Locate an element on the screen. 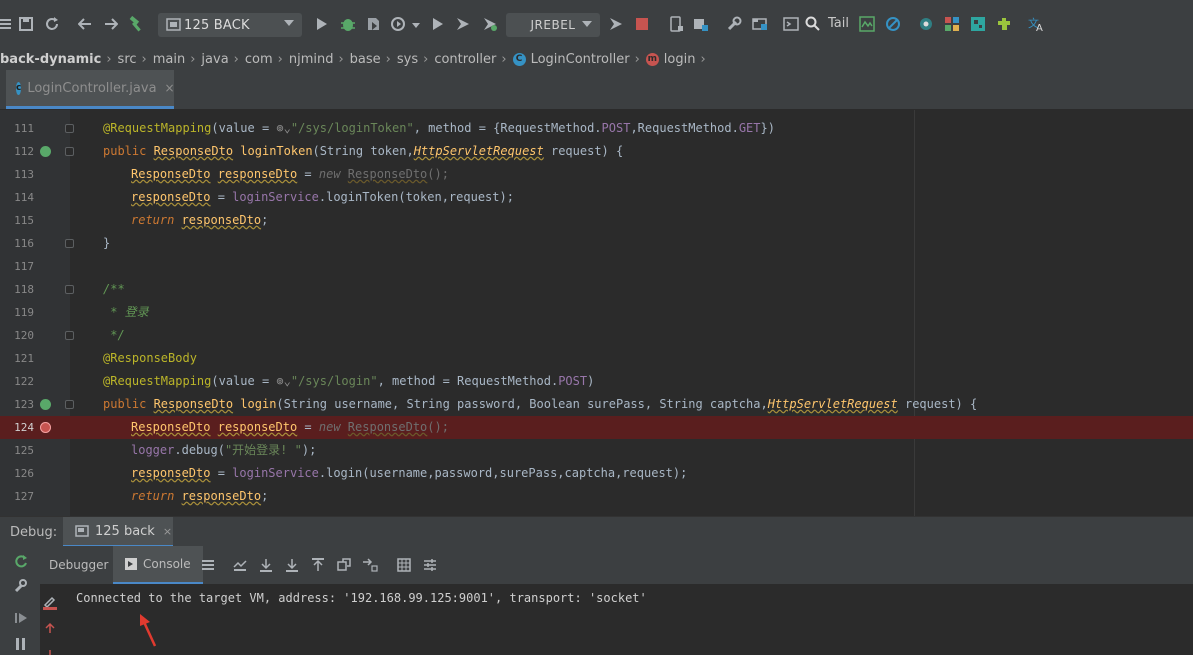  palette-icon is located at coordinates (952, 24).